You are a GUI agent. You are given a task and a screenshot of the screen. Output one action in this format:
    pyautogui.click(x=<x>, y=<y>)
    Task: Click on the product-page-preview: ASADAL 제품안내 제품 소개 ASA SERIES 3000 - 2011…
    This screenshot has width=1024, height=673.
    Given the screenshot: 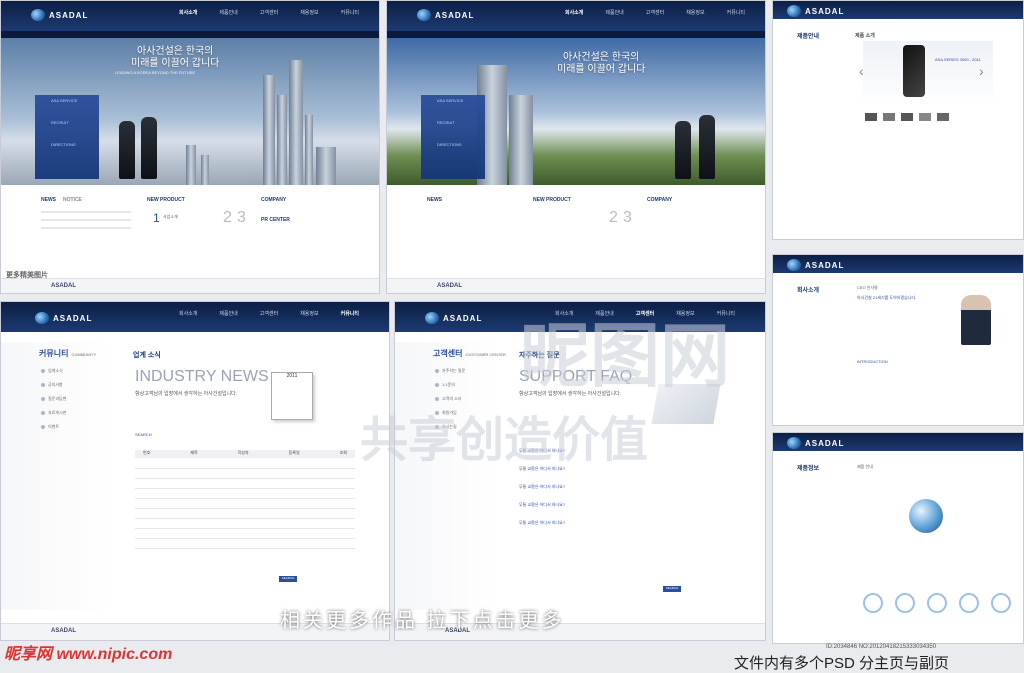 What is the action you would take?
    pyautogui.click(x=898, y=120)
    